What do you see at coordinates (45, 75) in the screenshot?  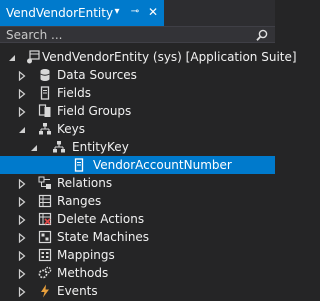 I see `database-icon` at bounding box center [45, 75].